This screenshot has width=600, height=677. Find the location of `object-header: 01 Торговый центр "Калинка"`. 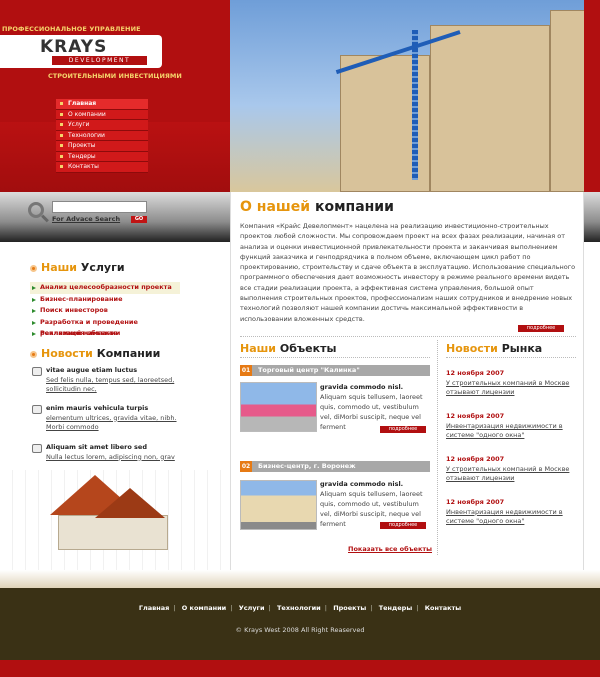

object-header: 01 Торговый центр "Калинка" is located at coordinates (335, 370).